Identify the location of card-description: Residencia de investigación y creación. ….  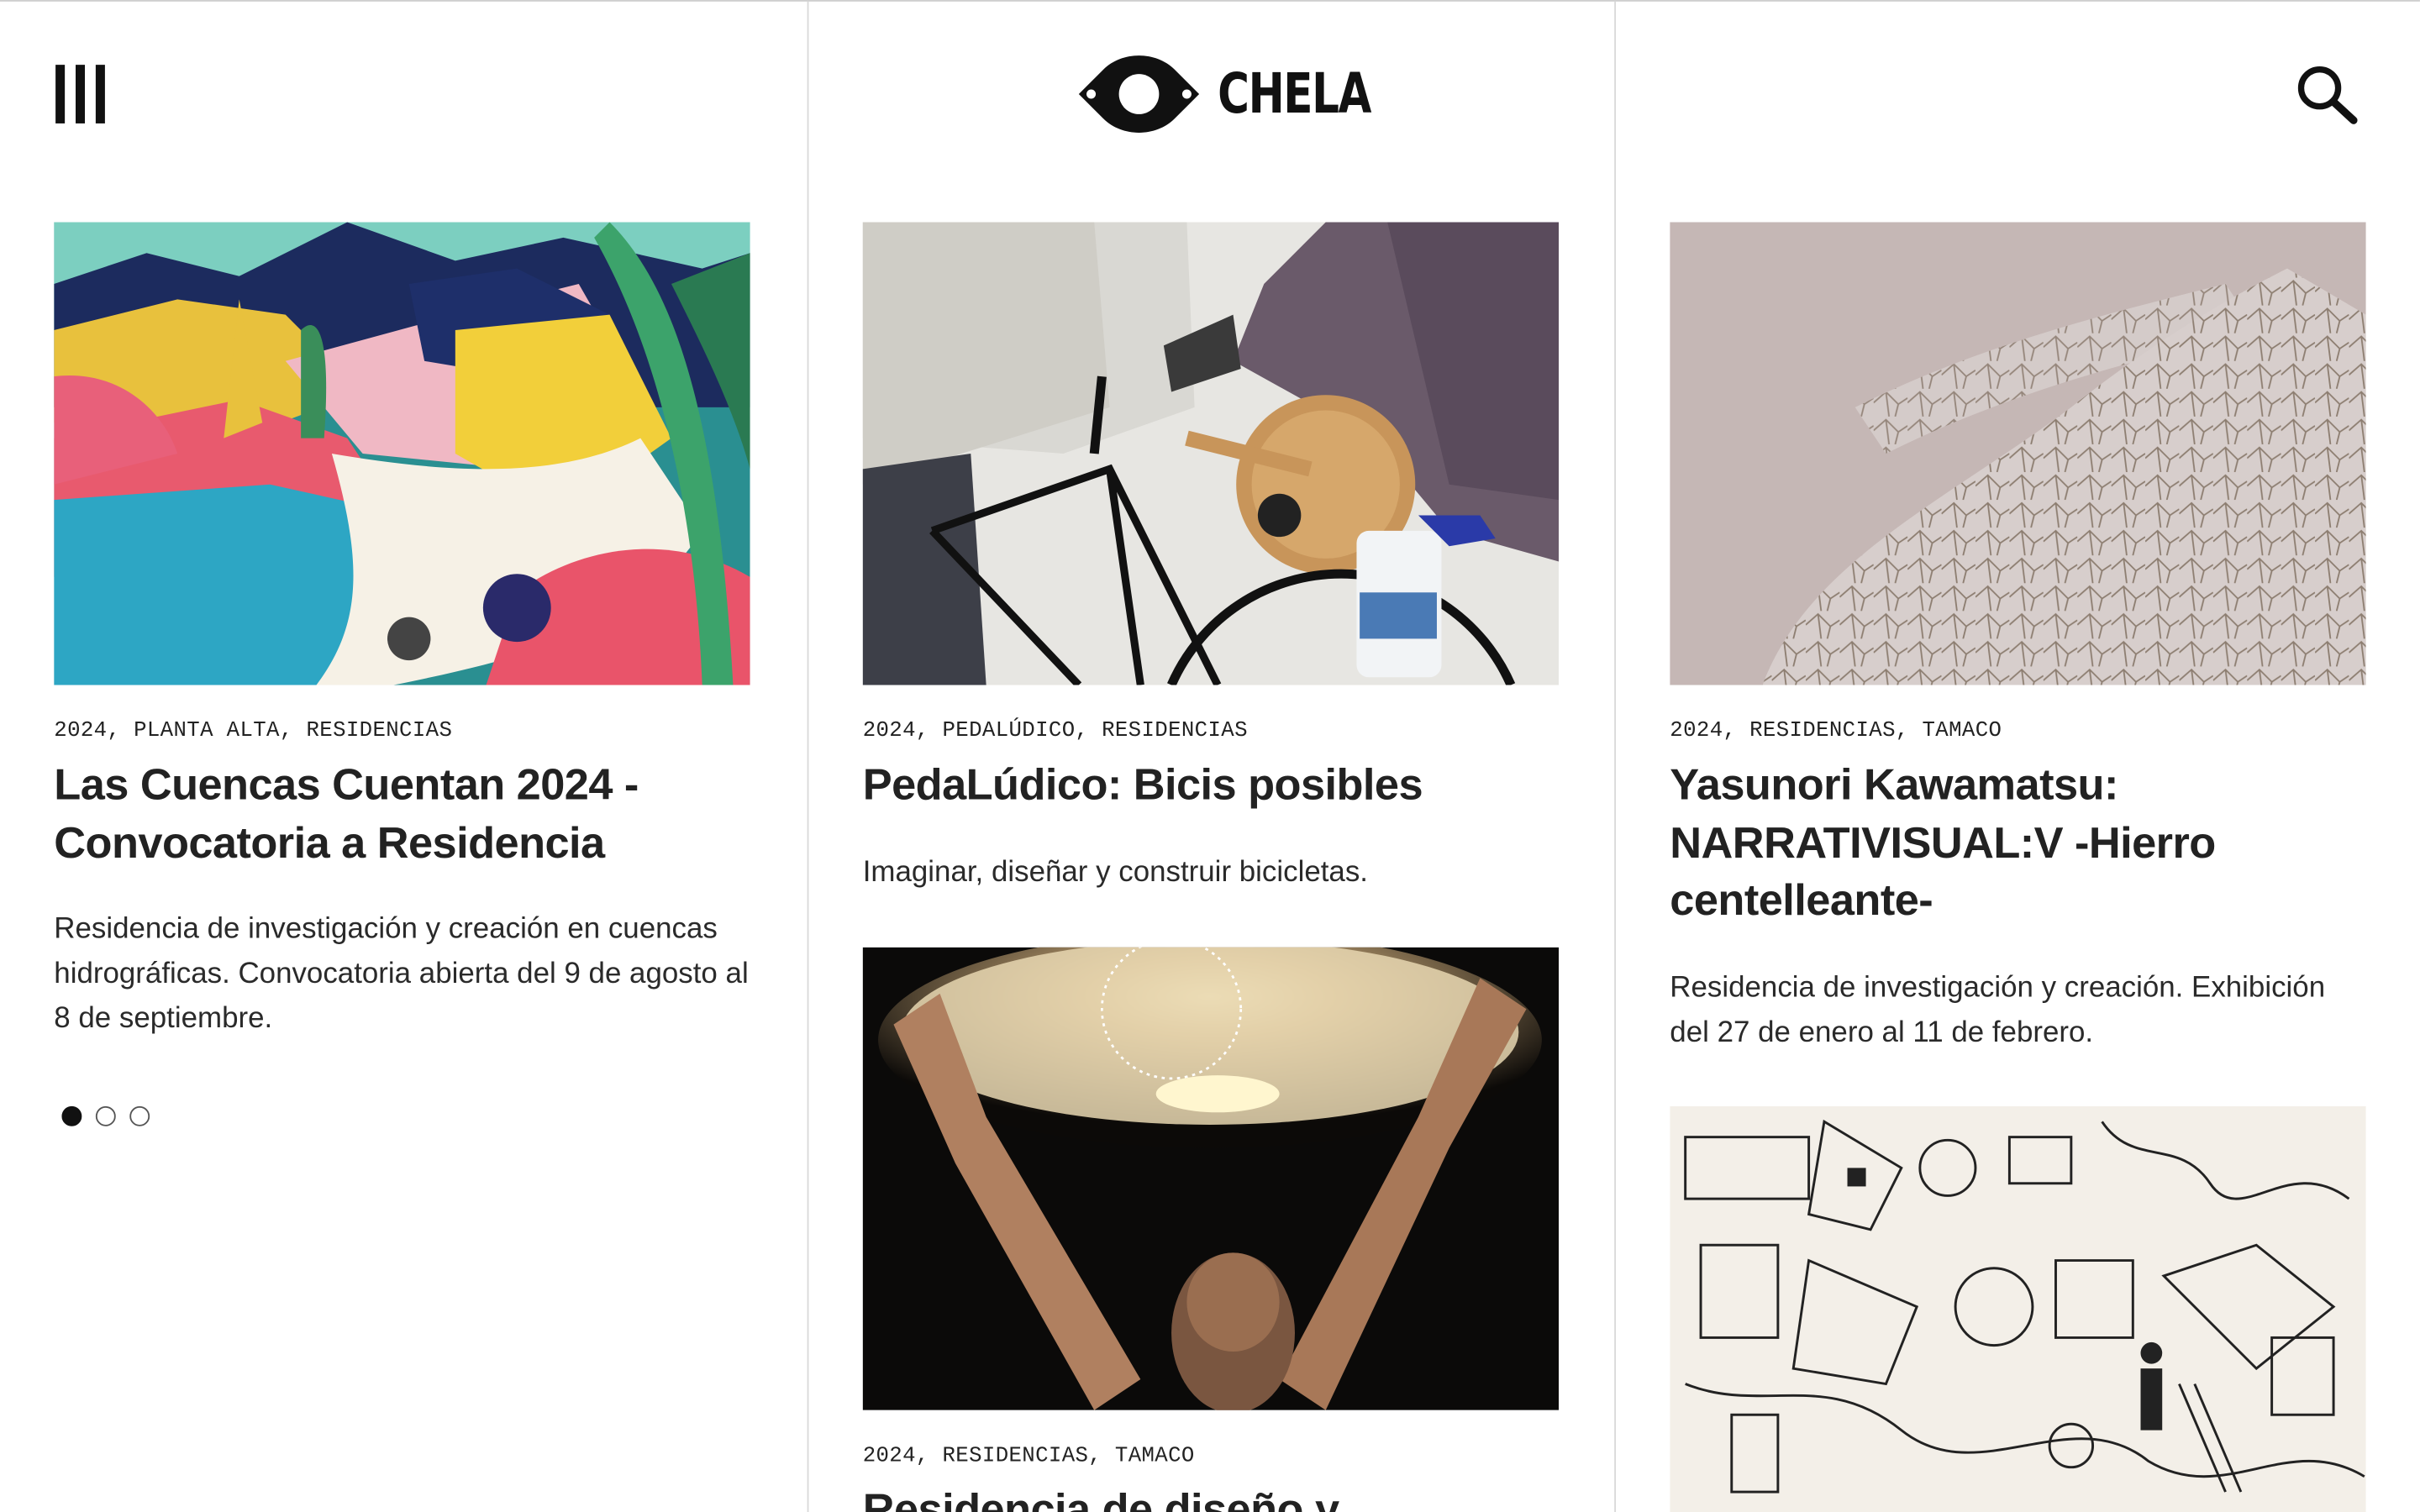
(1998, 1010).